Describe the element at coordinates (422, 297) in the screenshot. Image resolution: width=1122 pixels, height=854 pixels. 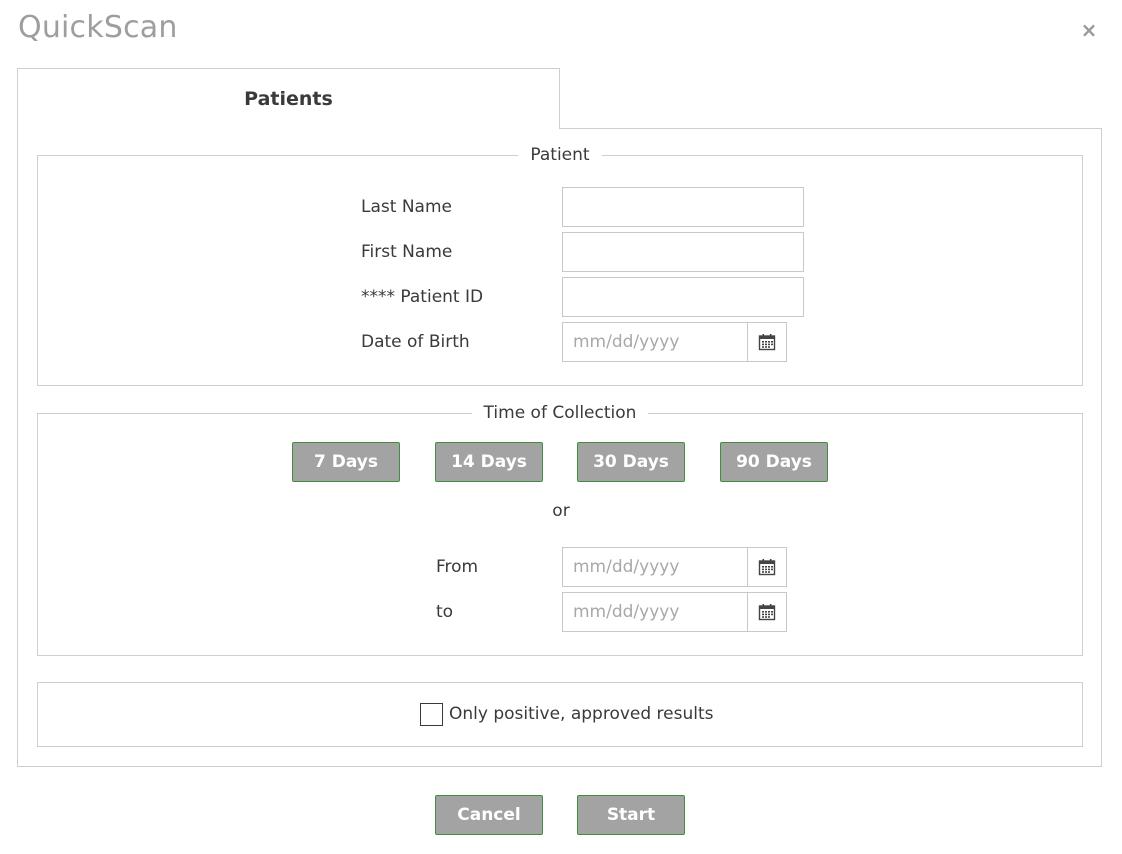
I see `patient-id-label: **** Patient ID` at that location.